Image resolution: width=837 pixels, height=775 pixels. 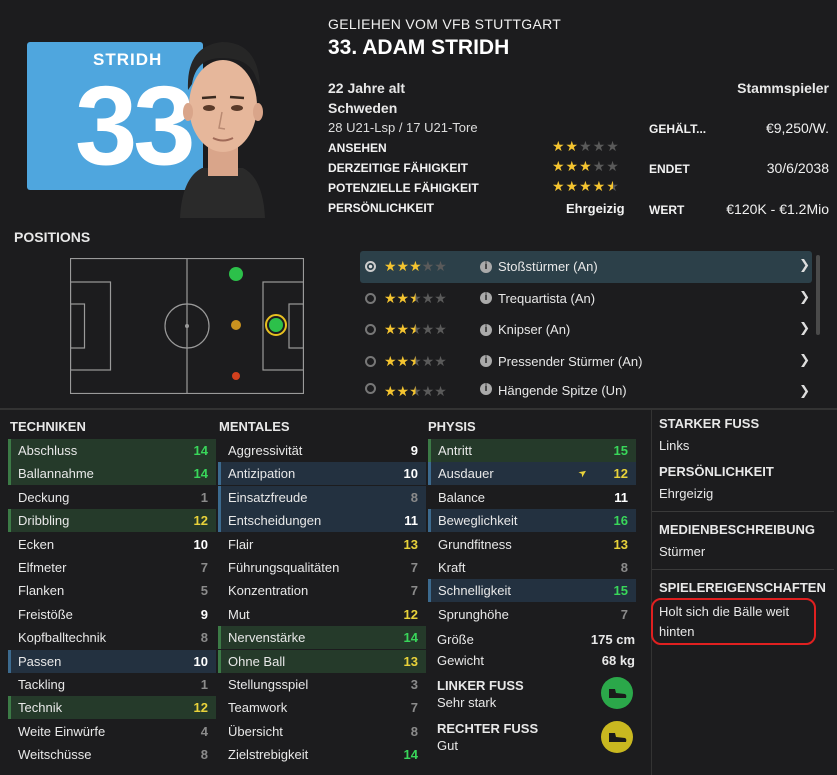 What do you see at coordinates (743, 511) in the screenshot?
I see `side-divider` at bounding box center [743, 511].